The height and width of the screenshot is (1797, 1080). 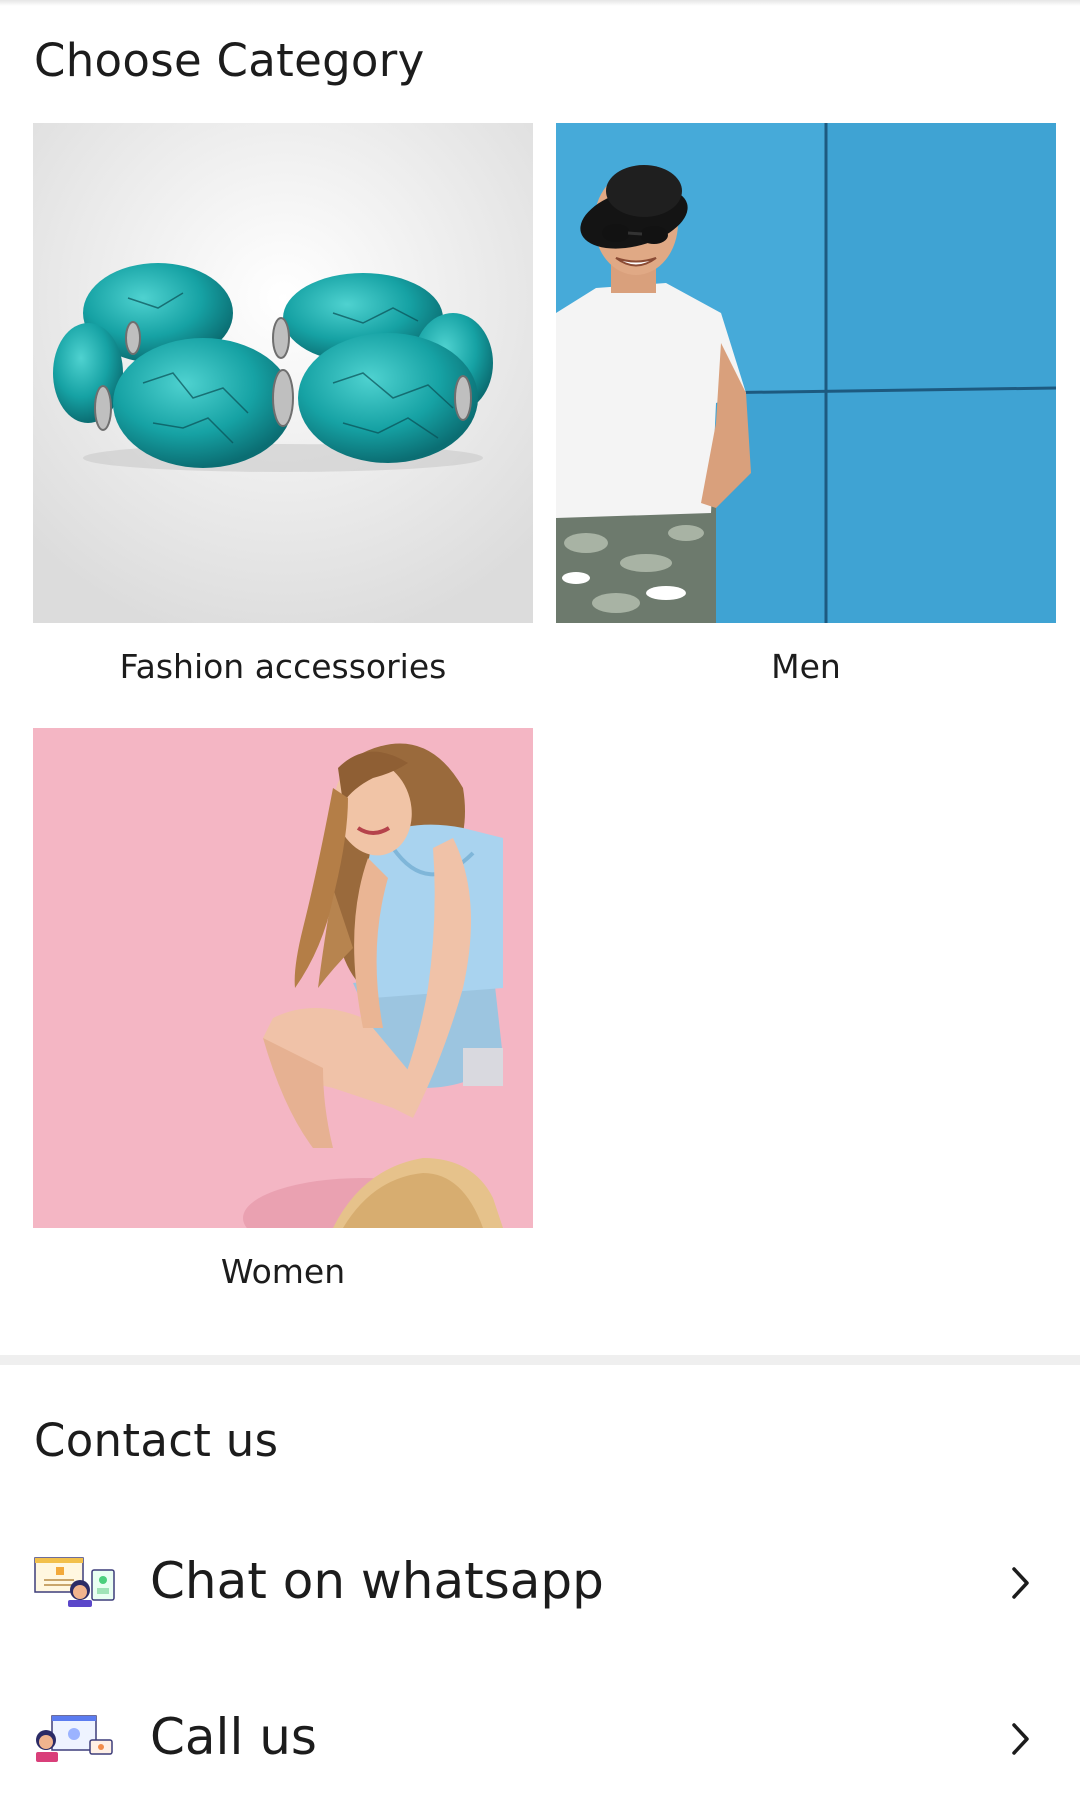 I want to click on category-label-men: Men, so click(x=806, y=666).